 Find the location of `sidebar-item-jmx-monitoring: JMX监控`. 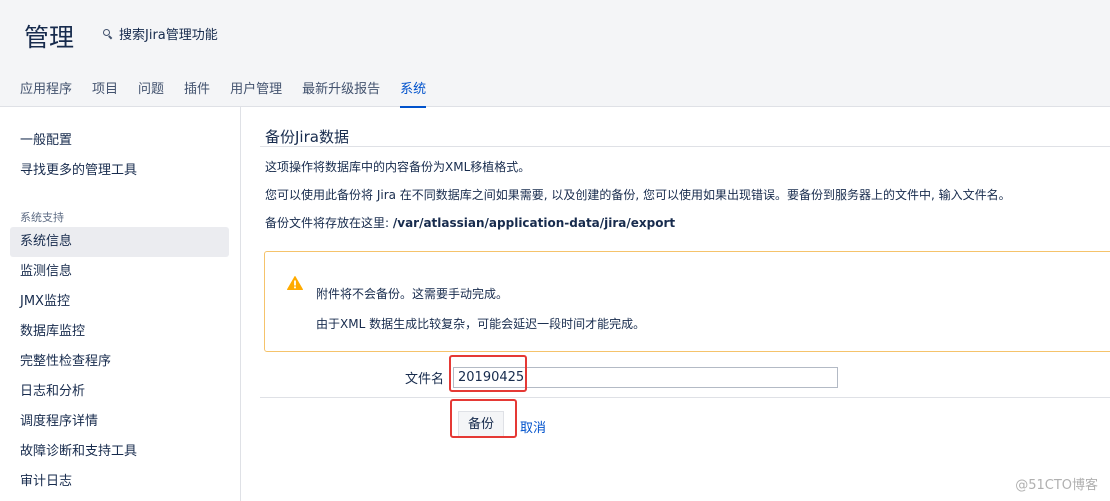

sidebar-item-jmx-monitoring: JMX监控 is located at coordinates (119, 302).